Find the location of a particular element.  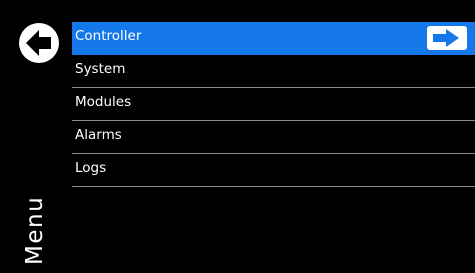

back-button is located at coordinates (39, 43).